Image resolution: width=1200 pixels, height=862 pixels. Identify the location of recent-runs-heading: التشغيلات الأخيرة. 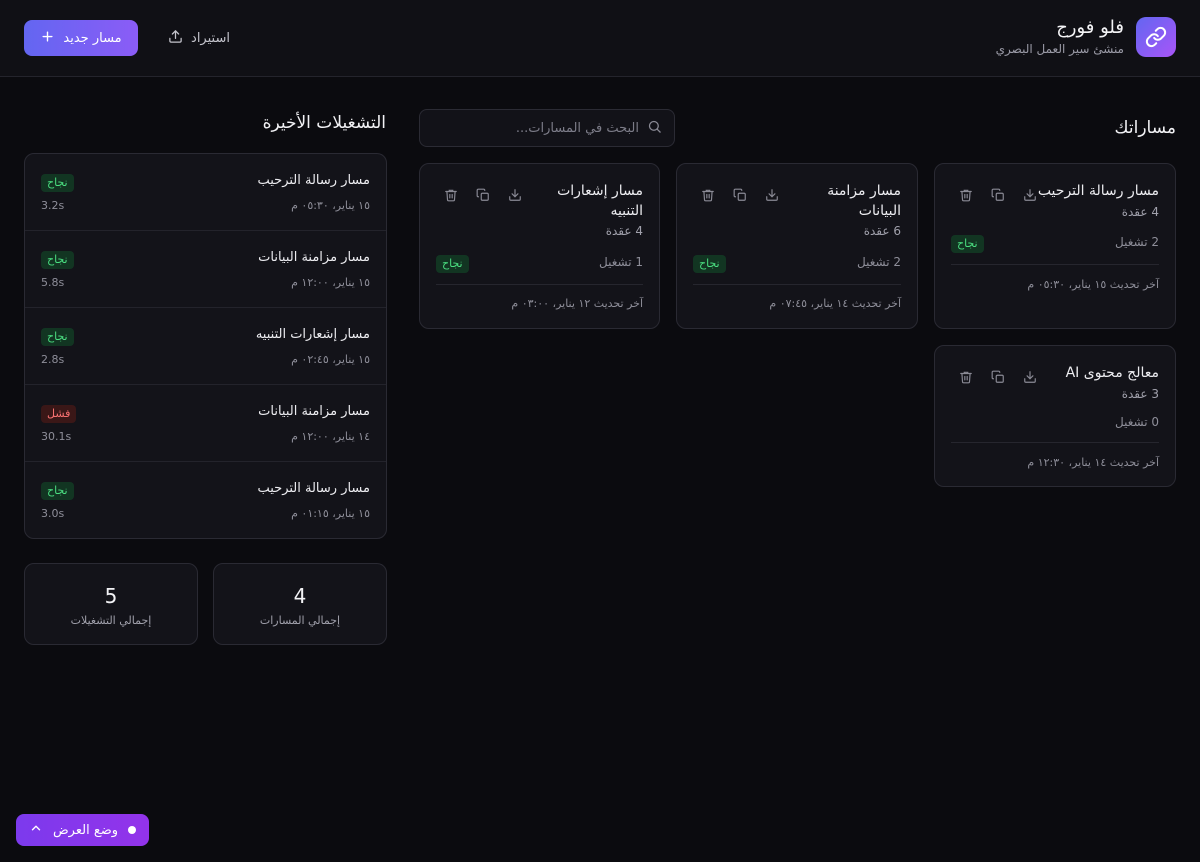
(324, 123).